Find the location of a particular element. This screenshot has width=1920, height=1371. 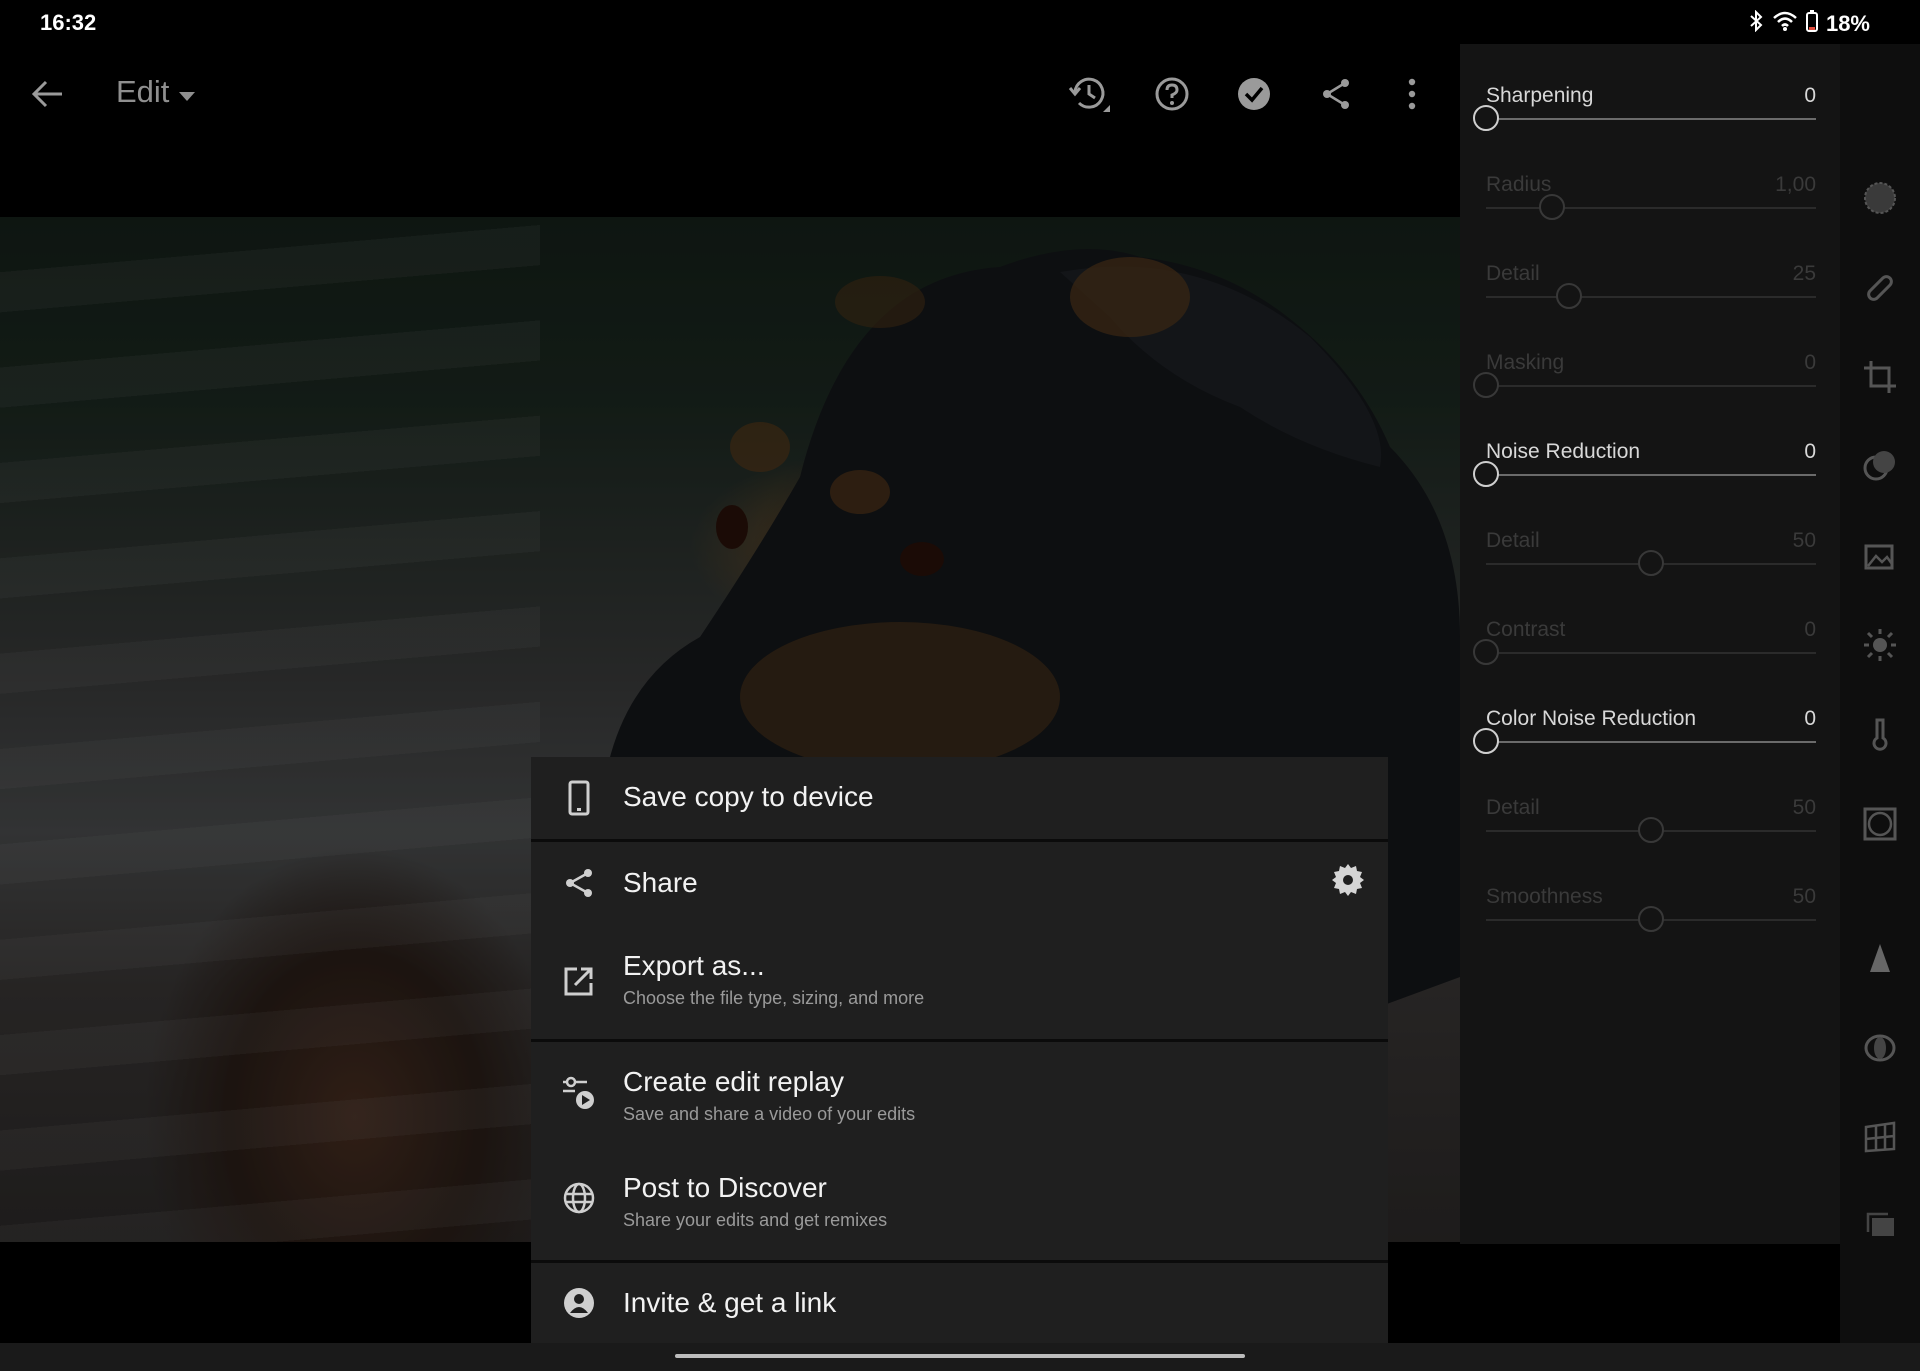

tool-geometry is located at coordinates (1880, 1139).